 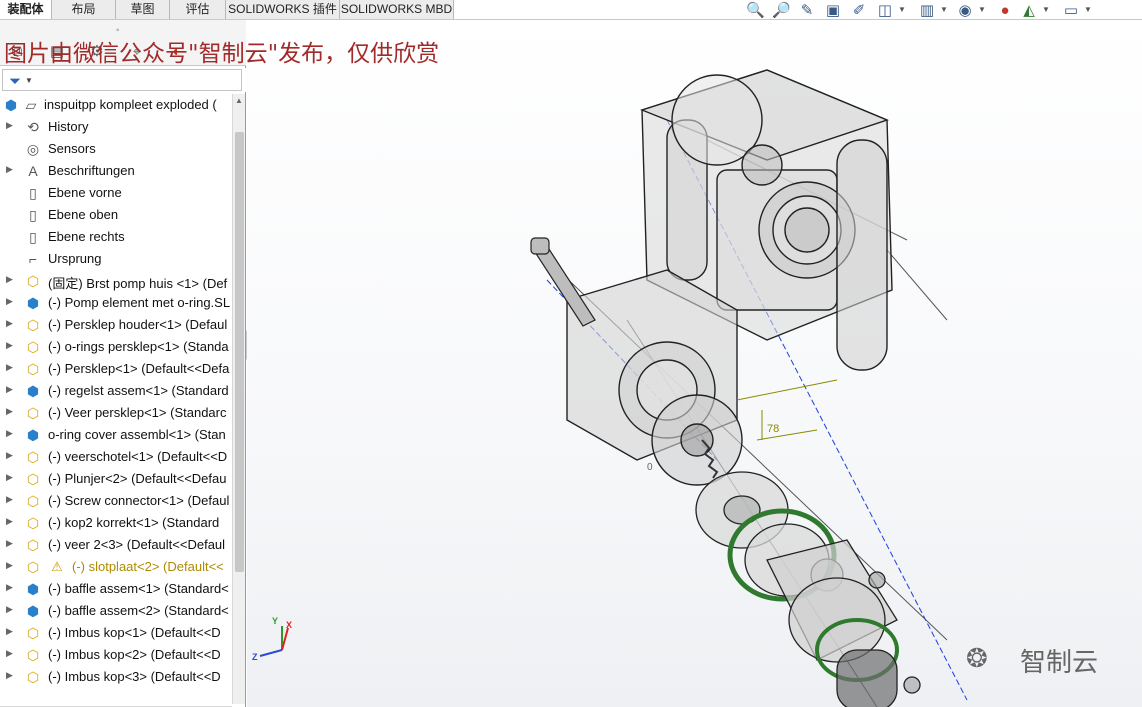 What do you see at coordinates (33, 171) in the screenshot?
I see `annotation-icon: A` at bounding box center [33, 171].